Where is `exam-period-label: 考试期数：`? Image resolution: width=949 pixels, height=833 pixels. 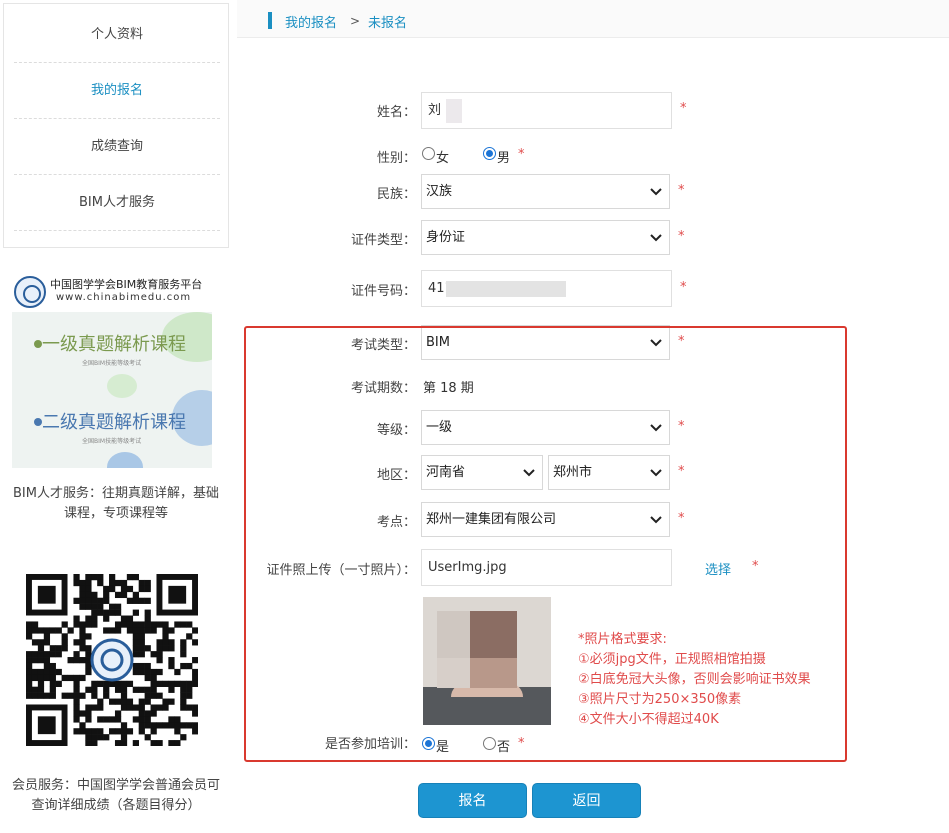 exam-period-label: 考试期数： is located at coordinates (383, 388).